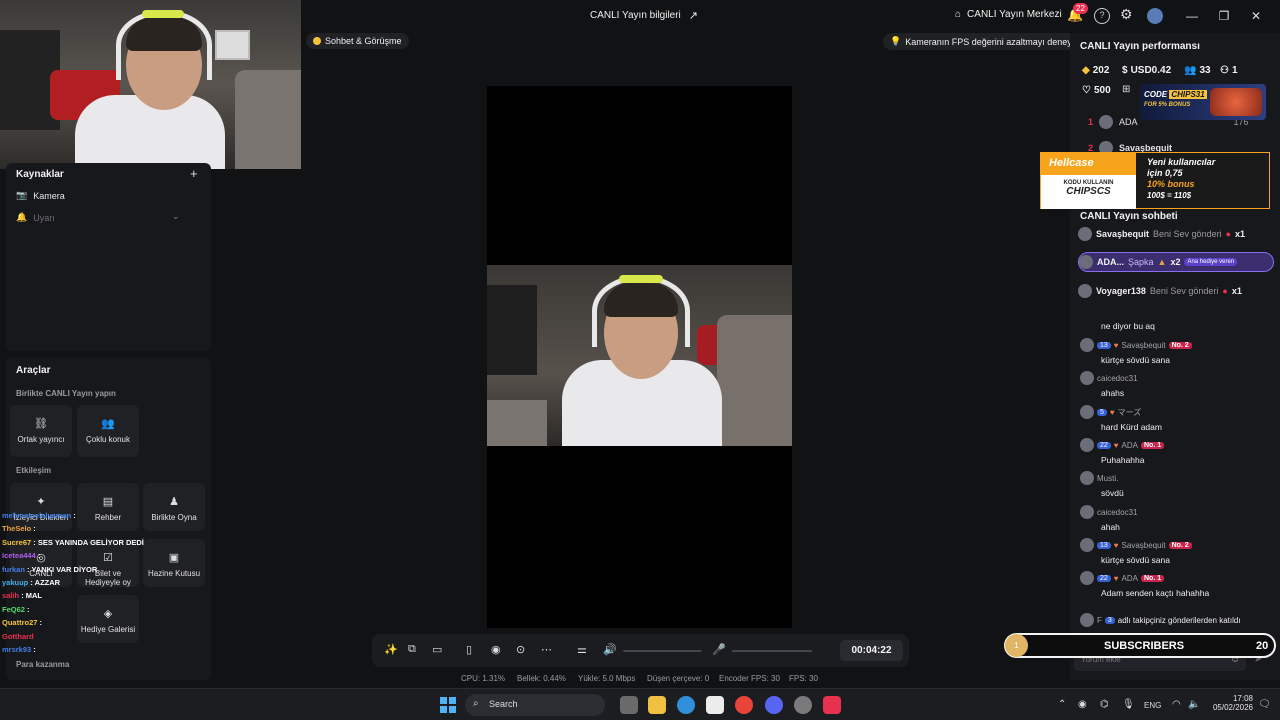 The image size is (1280, 720). I want to click on chat-message: 22 ♥ ADA No. 1 Puhahahha, so click(1178, 451).